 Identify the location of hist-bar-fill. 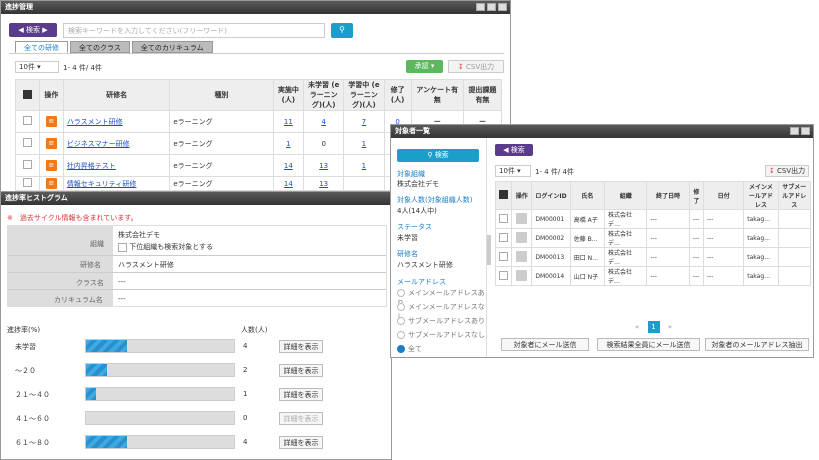
(96, 370).